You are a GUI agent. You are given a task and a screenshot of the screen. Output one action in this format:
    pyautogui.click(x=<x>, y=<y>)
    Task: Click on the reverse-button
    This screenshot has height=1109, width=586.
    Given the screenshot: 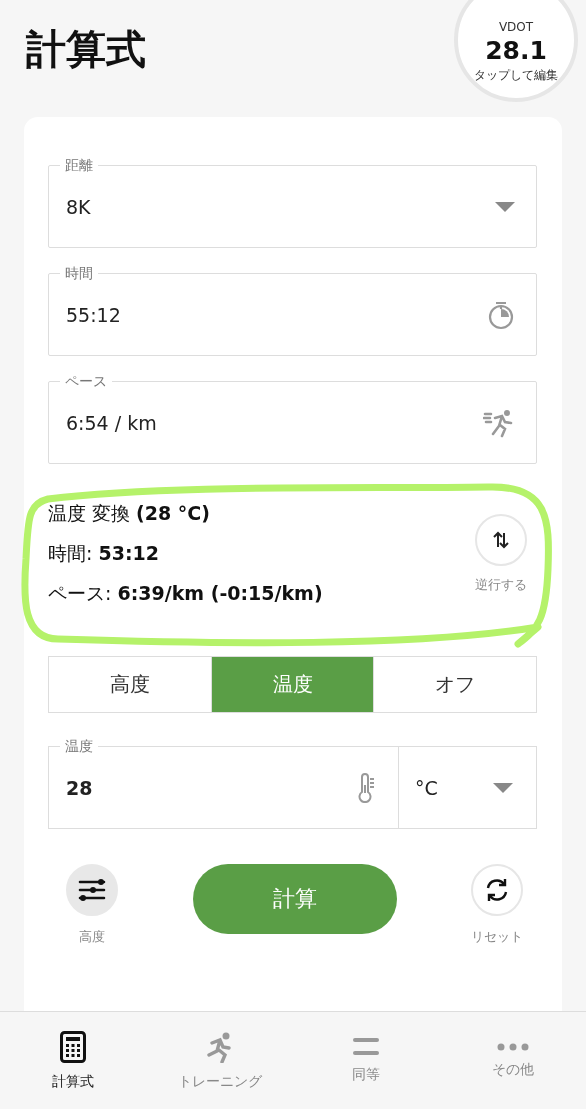 What is the action you would take?
    pyautogui.click(x=501, y=540)
    